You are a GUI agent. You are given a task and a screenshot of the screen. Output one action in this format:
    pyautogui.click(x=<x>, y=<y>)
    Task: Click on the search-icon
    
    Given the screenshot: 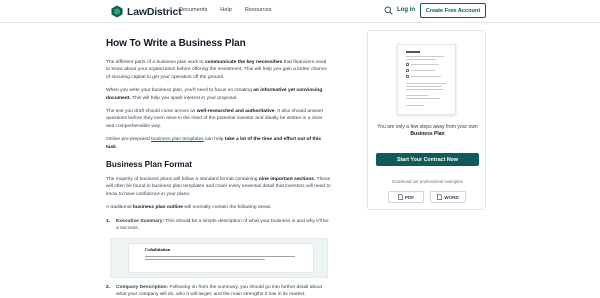 What is the action you would take?
    pyautogui.click(x=388, y=10)
    